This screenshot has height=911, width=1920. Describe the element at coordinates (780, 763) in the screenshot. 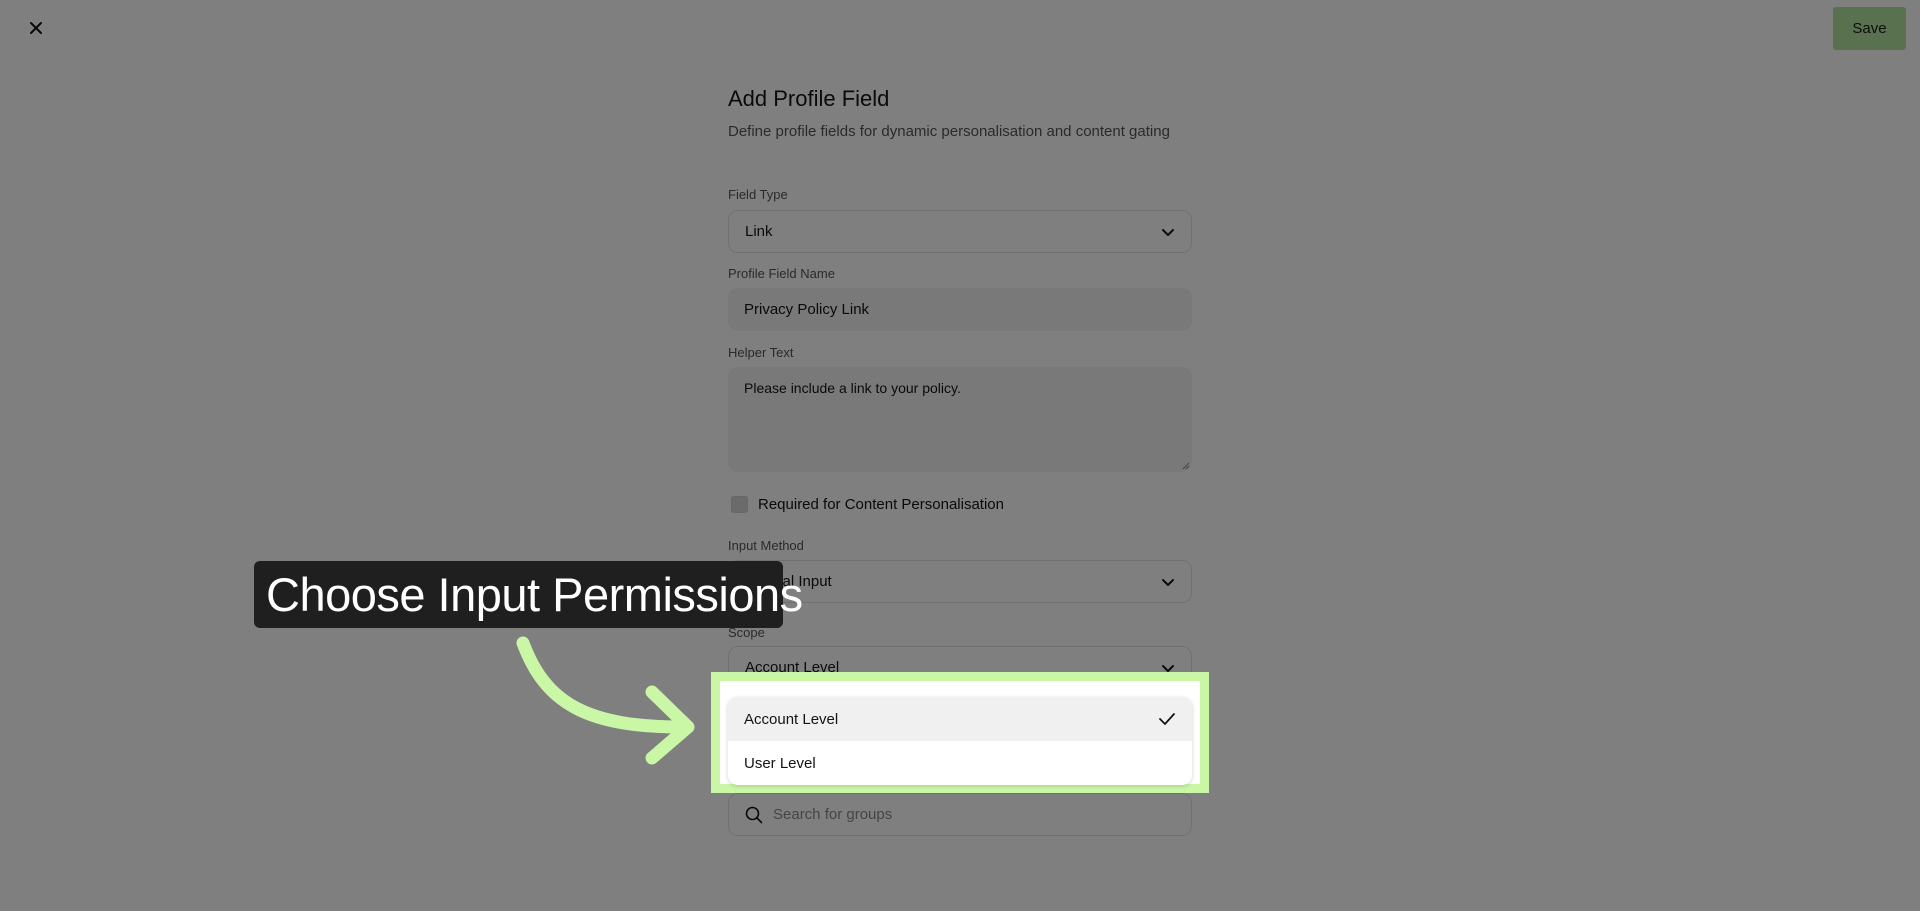

I see `option-label: User Level` at that location.